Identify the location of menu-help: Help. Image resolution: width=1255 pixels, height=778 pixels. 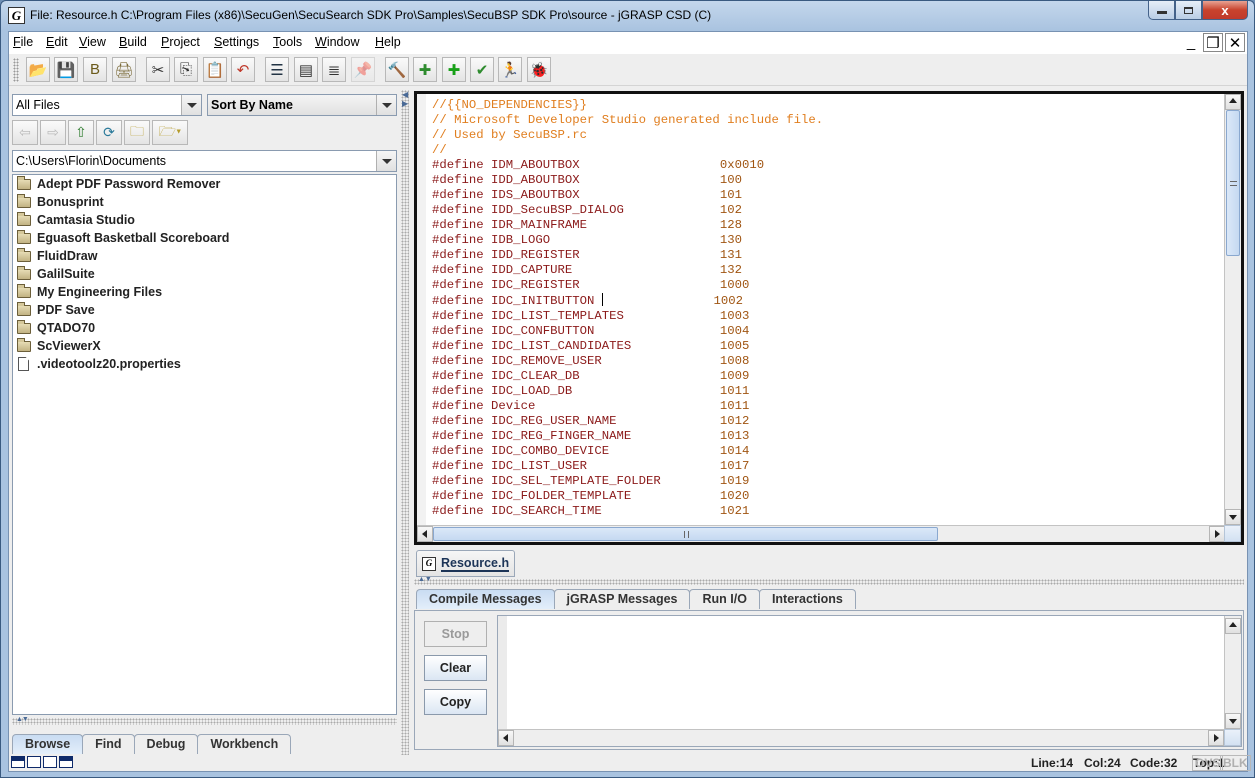
(388, 42).